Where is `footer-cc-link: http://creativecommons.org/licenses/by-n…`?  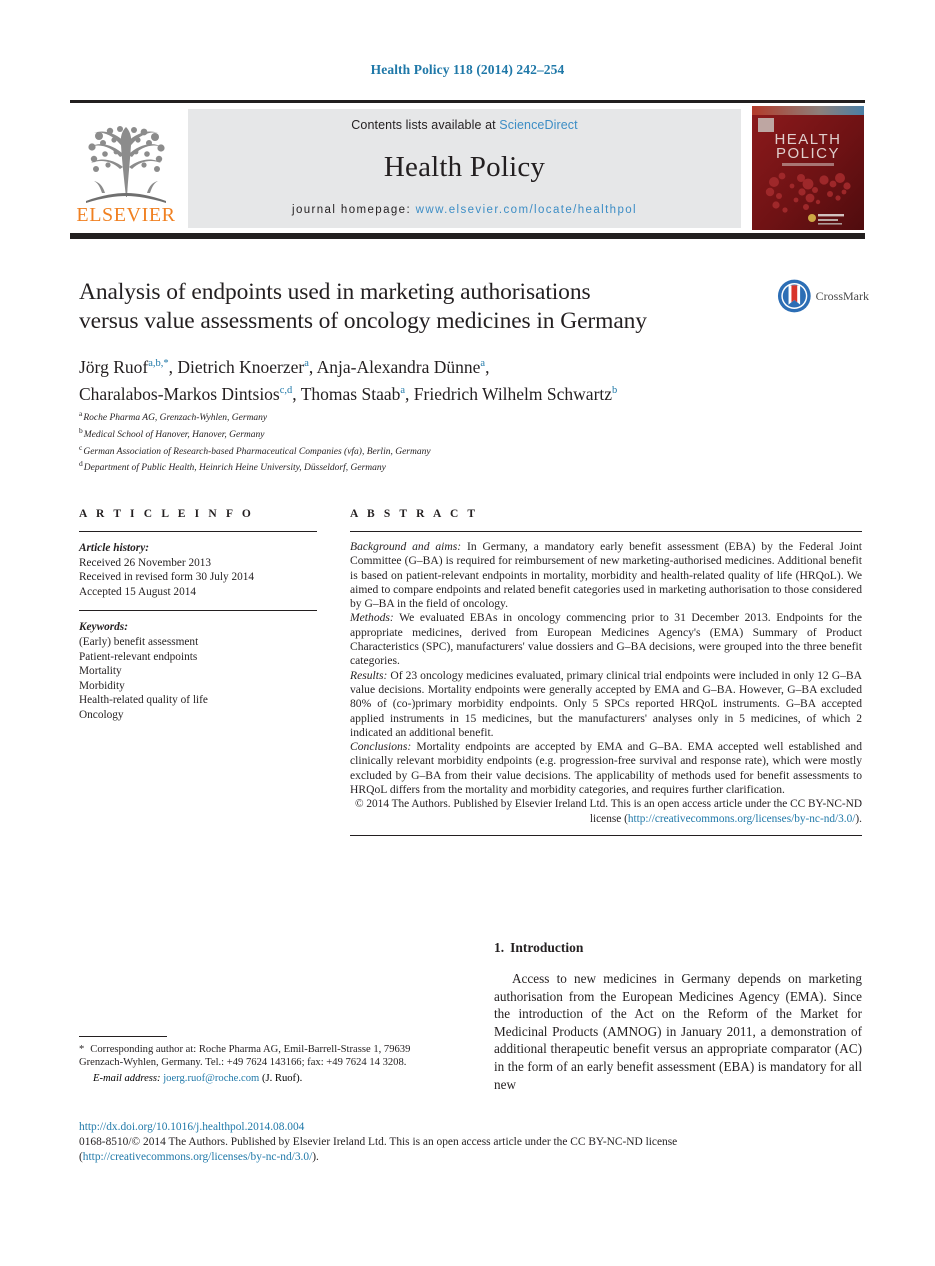 footer-cc-link: http://creativecommons.org/licenses/by-n… is located at coordinates (197, 1157).